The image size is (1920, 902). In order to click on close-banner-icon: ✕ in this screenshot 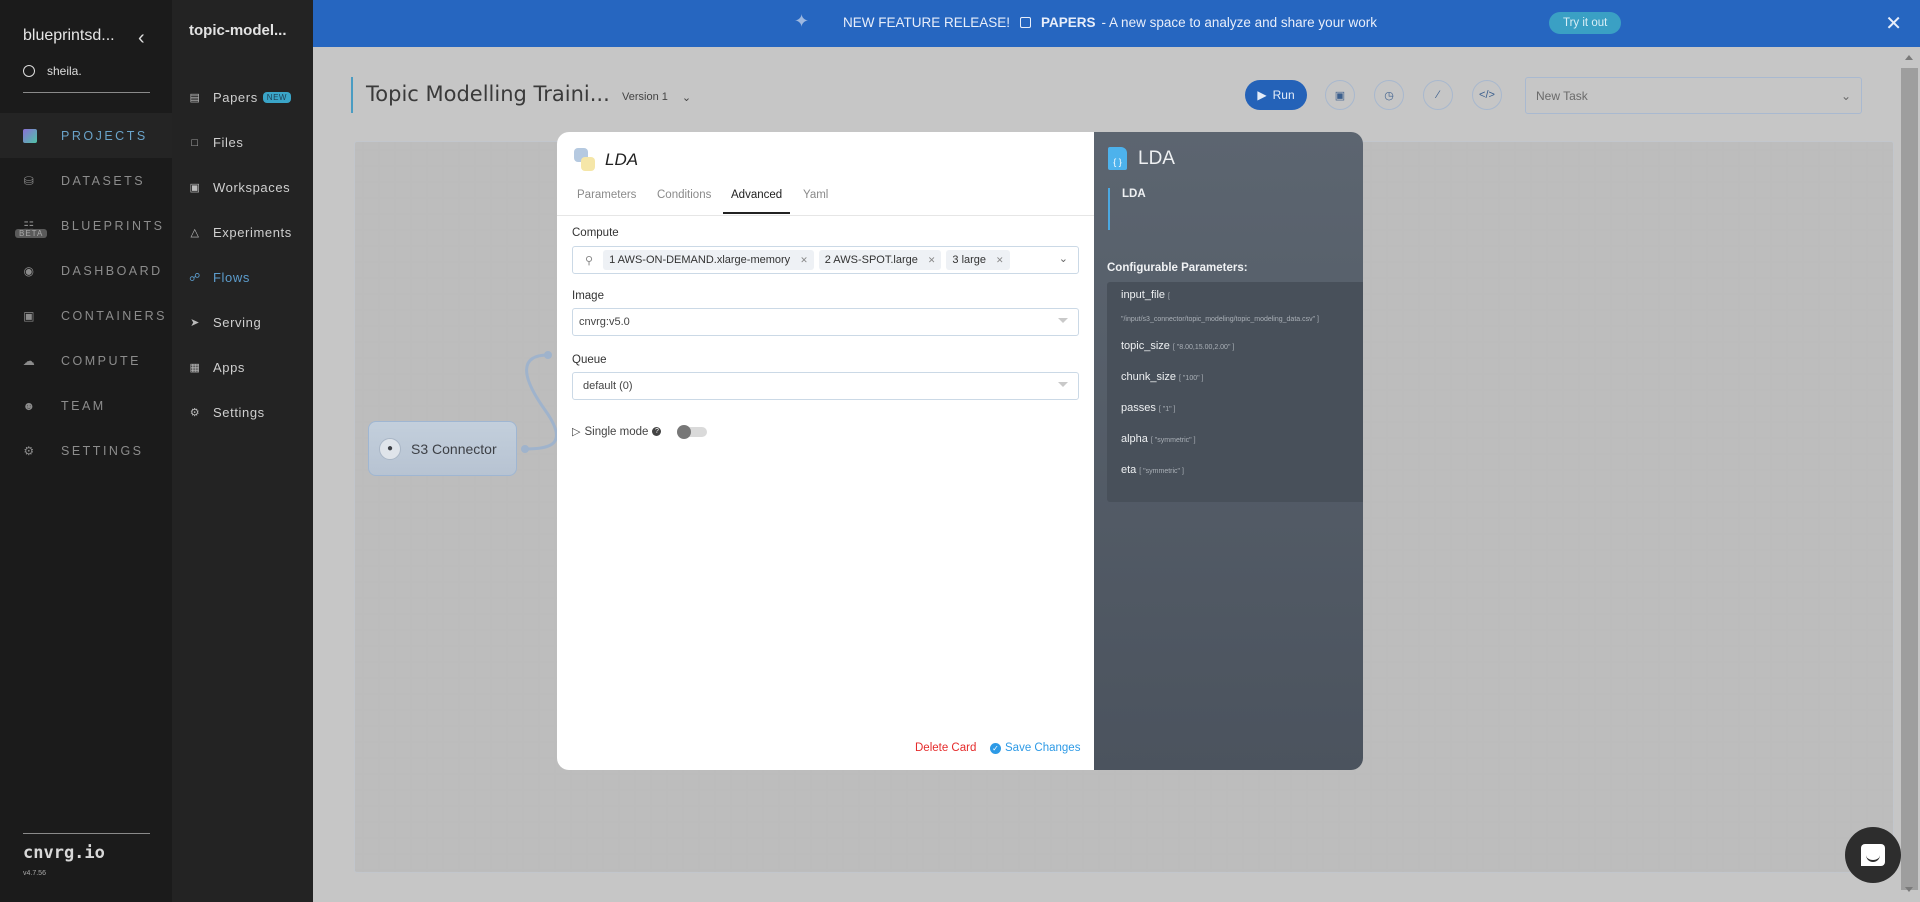, I will do `click(1893, 23)`.